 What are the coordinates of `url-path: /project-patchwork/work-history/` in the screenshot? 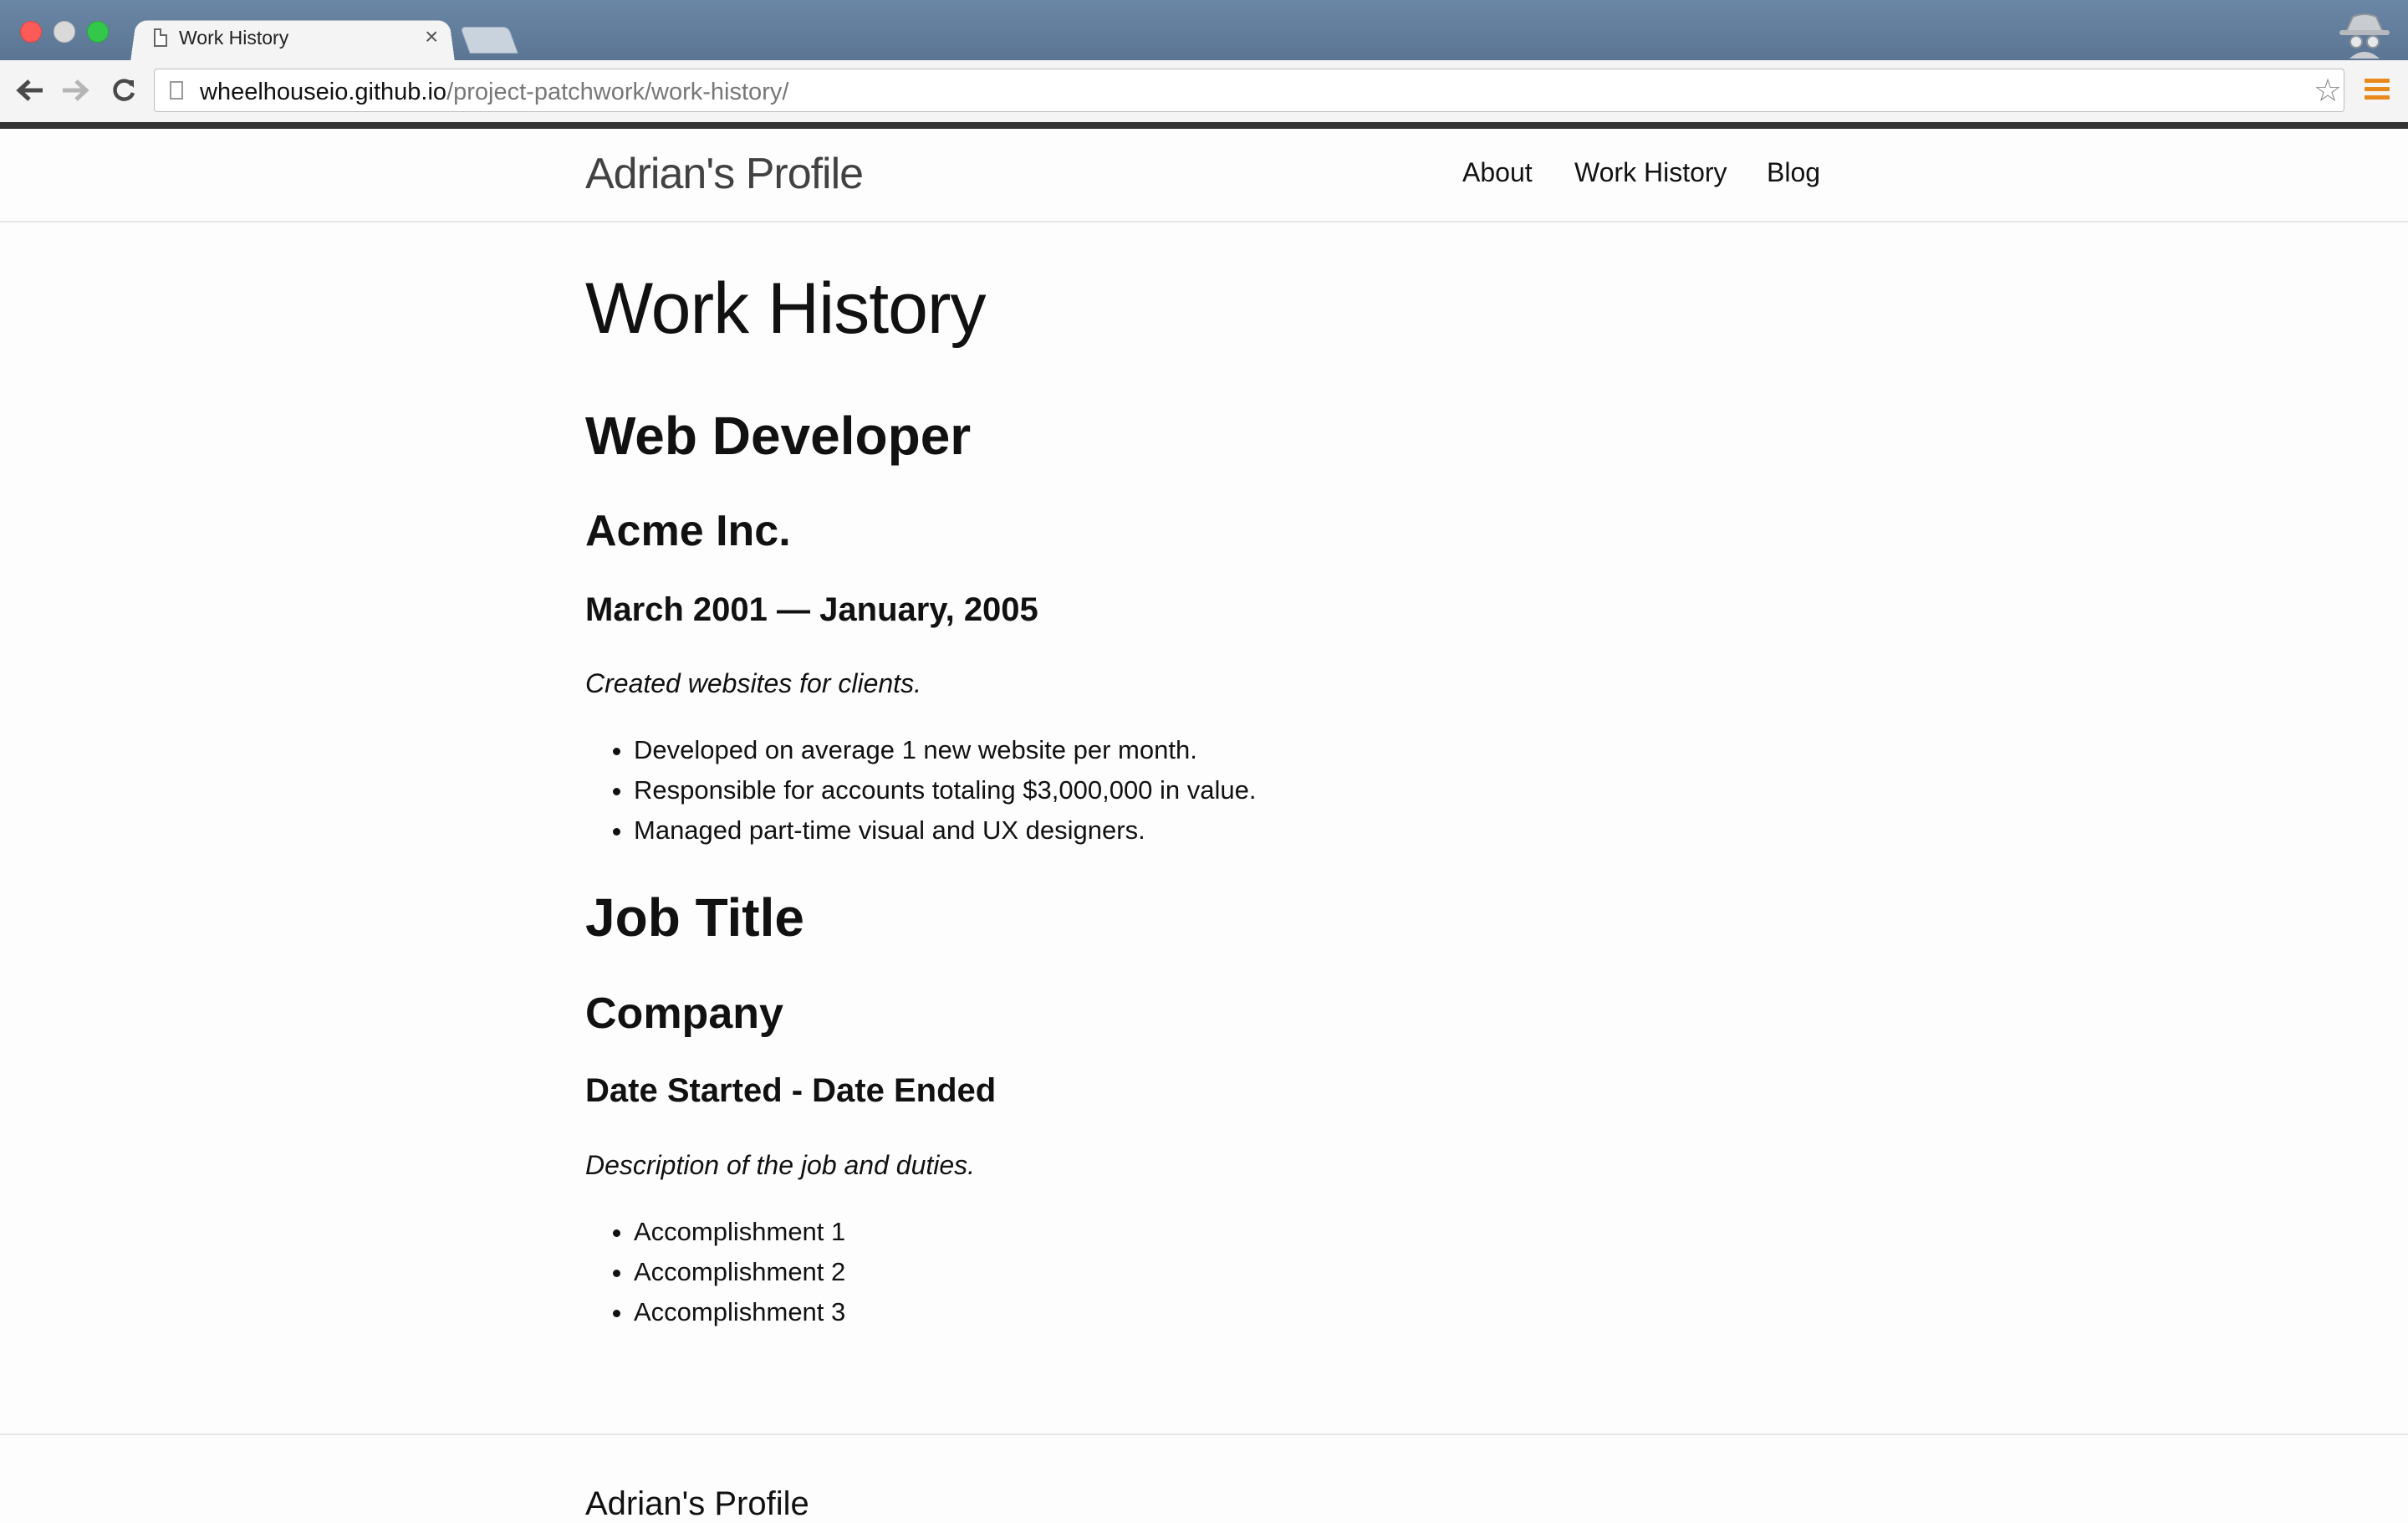 It's located at (617, 92).